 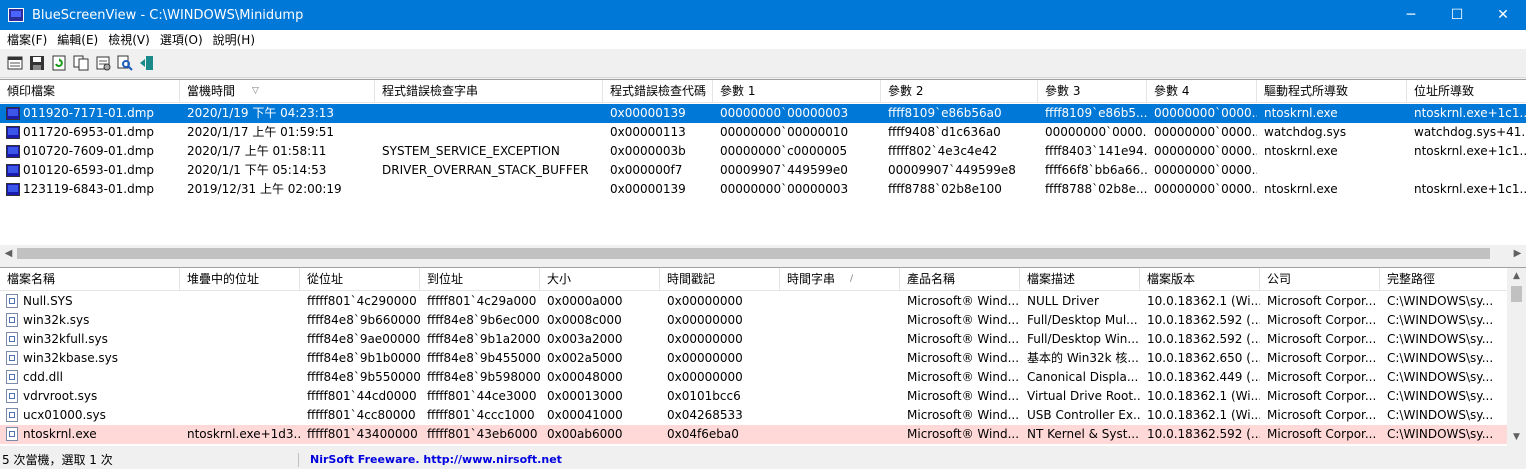 What do you see at coordinates (147, 63) in the screenshot?
I see `exit-icon` at bounding box center [147, 63].